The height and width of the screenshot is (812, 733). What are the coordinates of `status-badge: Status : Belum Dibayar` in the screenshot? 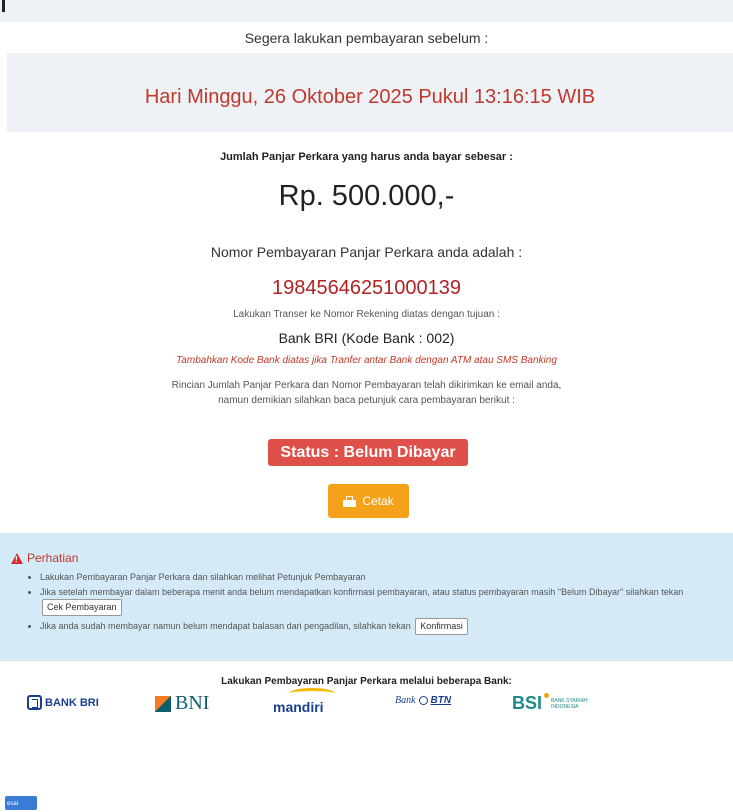 It's located at (368, 452).